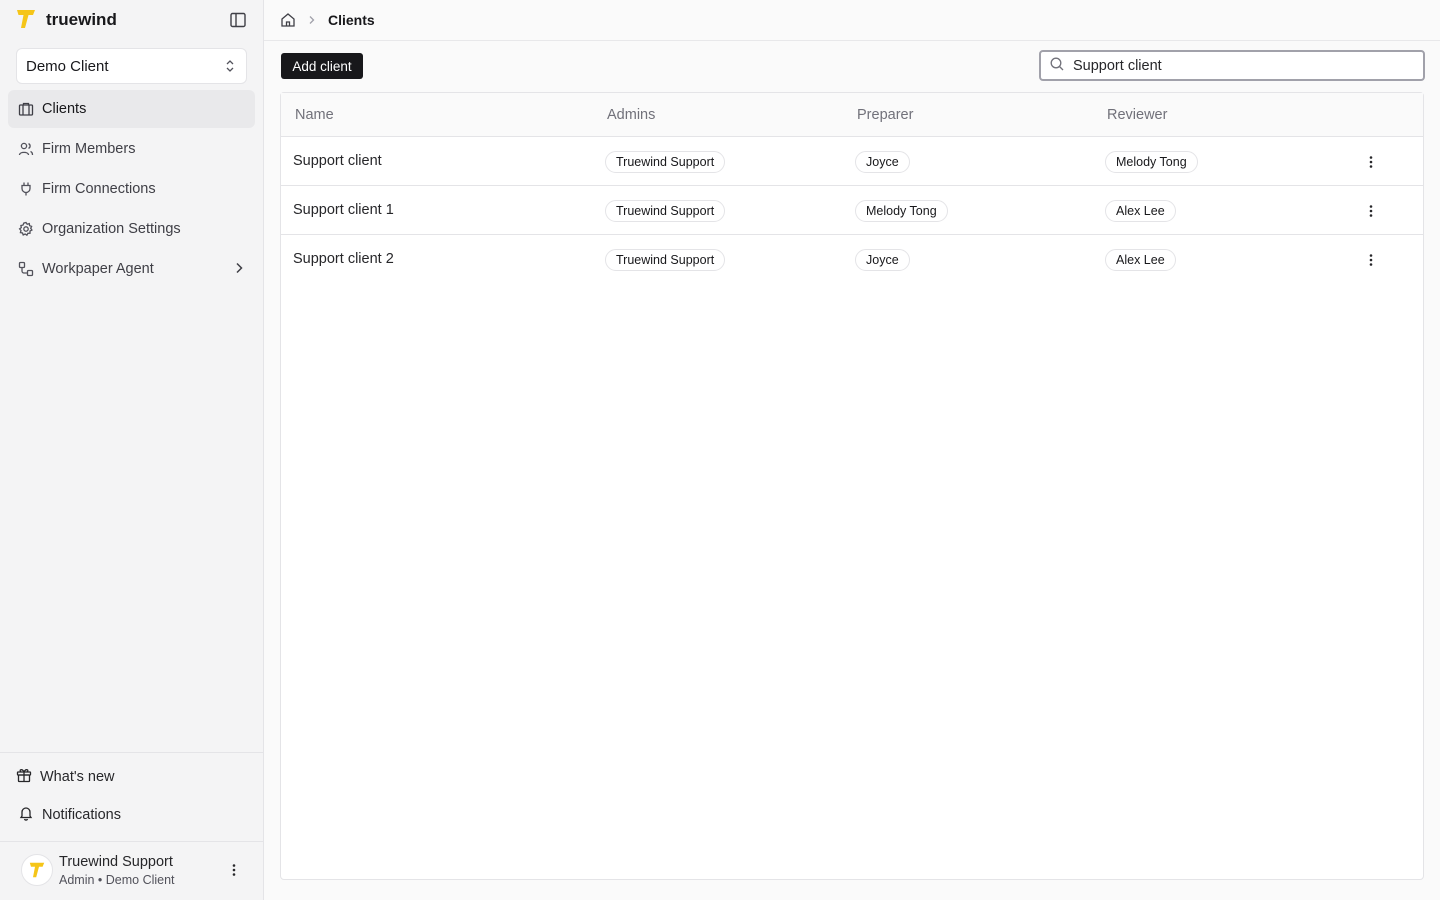  I want to click on home-icon, so click(288, 20).